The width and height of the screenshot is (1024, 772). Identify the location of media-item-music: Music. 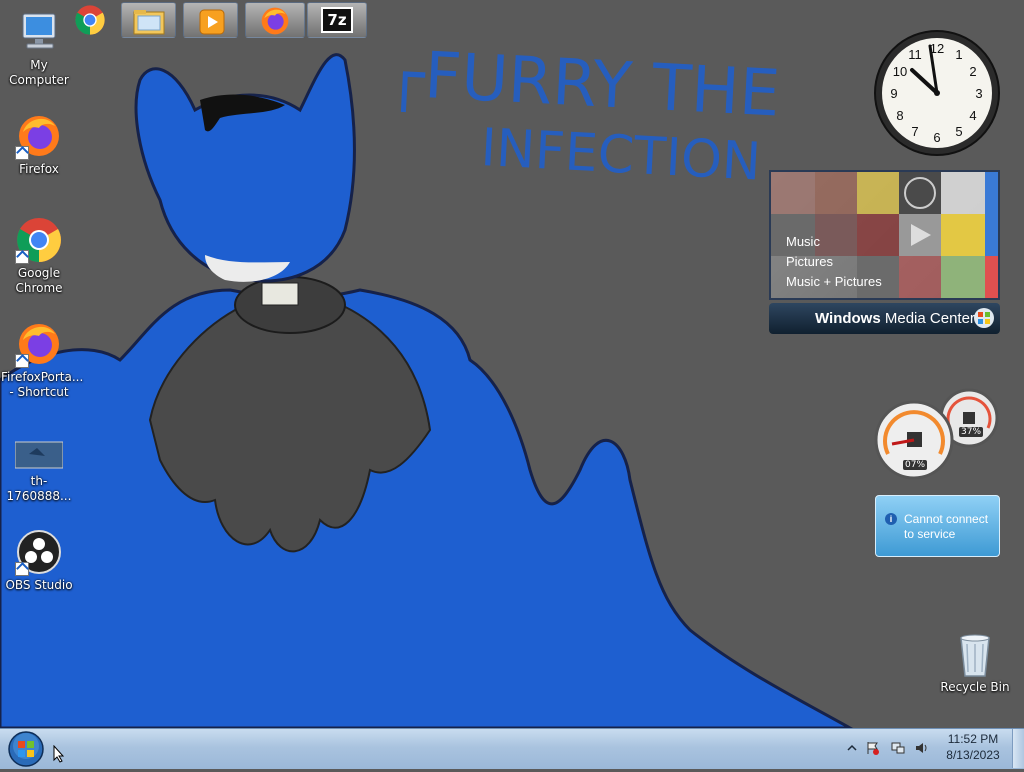
(803, 241).